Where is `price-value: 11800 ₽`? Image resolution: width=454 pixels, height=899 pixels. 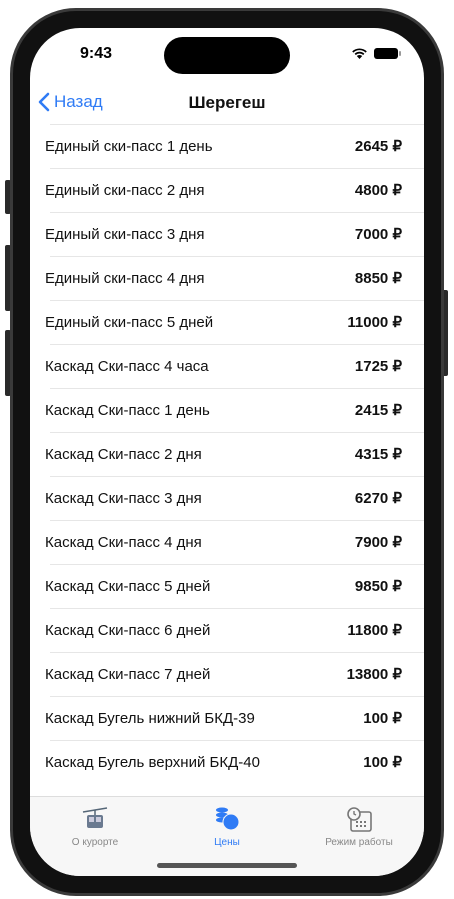 price-value: 11800 ₽ is located at coordinates (374, 630).